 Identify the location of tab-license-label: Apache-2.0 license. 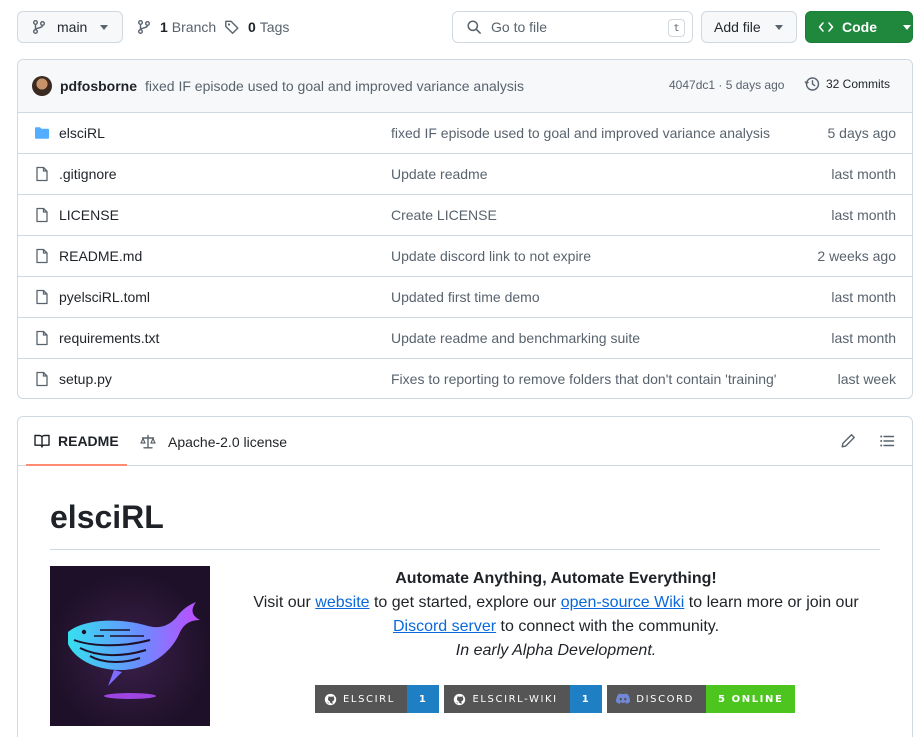
(228, 441).